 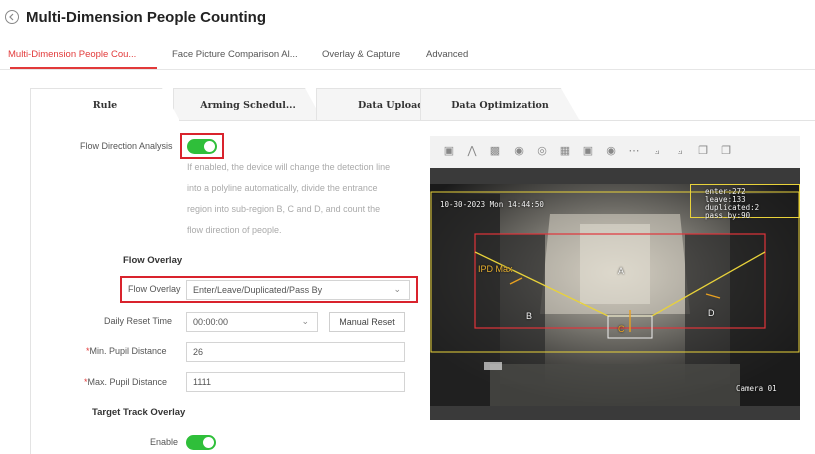 I want to click on daily-reset-value: 00:00:00, so click(x=211, y=322).